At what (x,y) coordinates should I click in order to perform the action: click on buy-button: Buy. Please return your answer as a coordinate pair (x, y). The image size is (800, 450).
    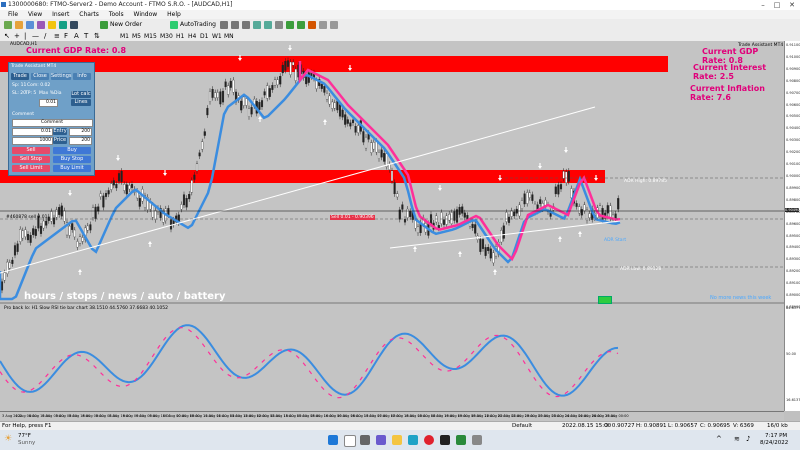
    Looking at the image, I should click on (72, 150).